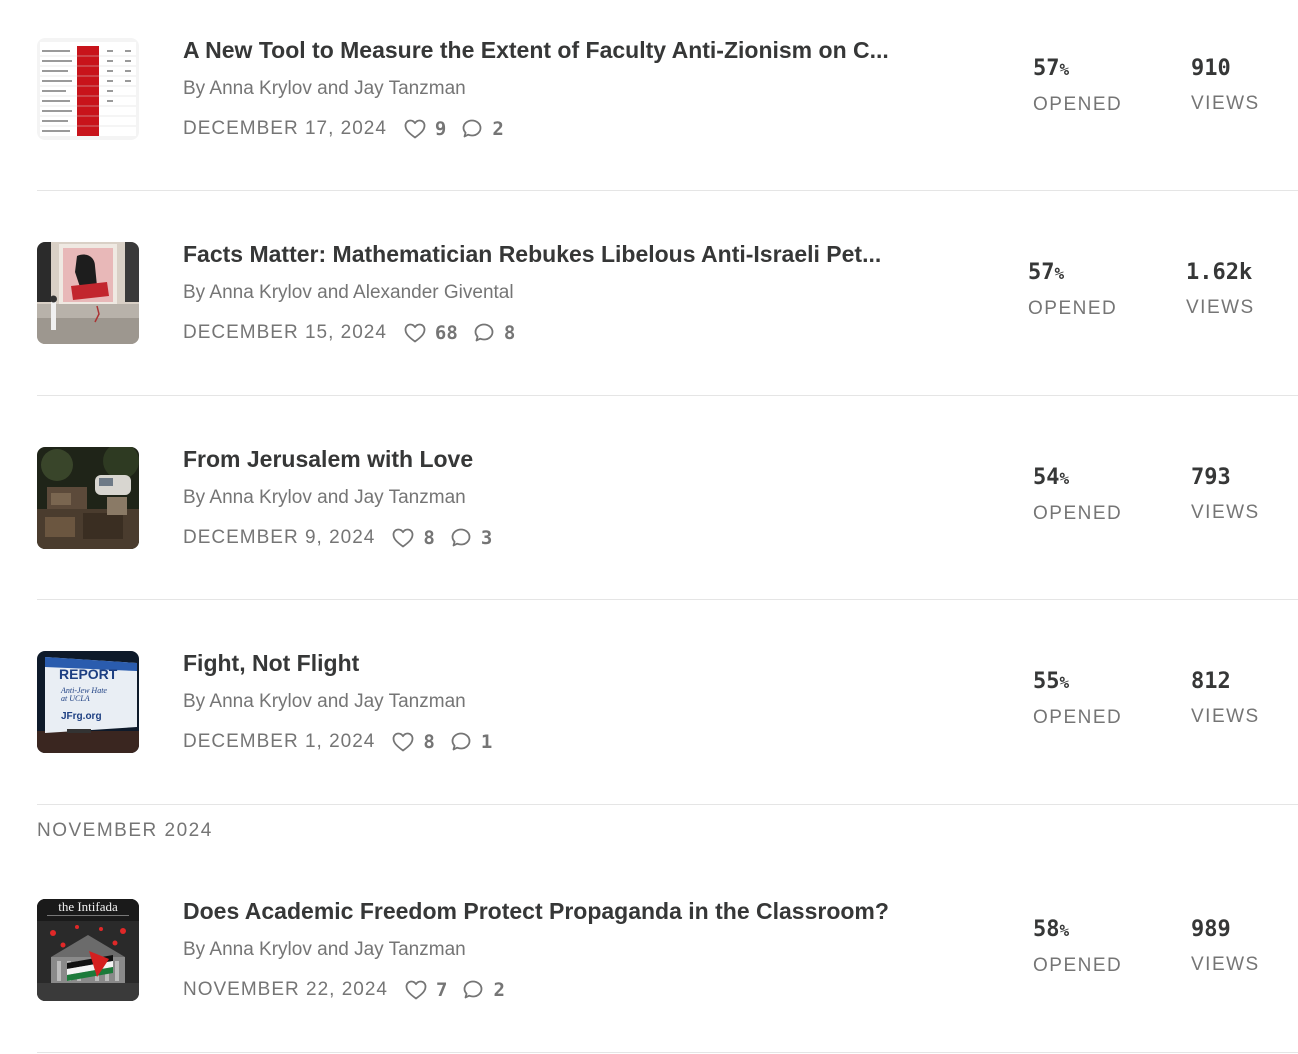 The height and width of the screenshot is (1054, 1298). I want to click on views-stat: 812 VIEWS, so click(1244, 698).